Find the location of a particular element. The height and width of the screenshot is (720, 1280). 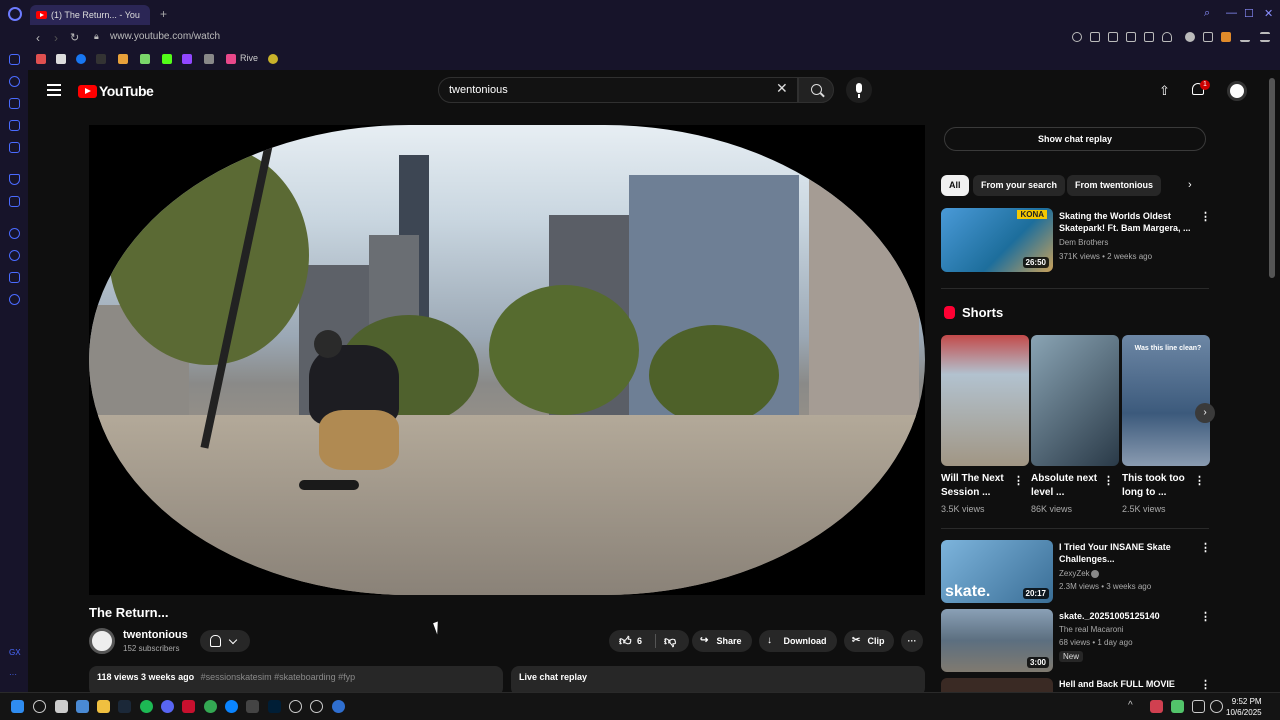

account-avatar is located at coordinates (1237, 91).